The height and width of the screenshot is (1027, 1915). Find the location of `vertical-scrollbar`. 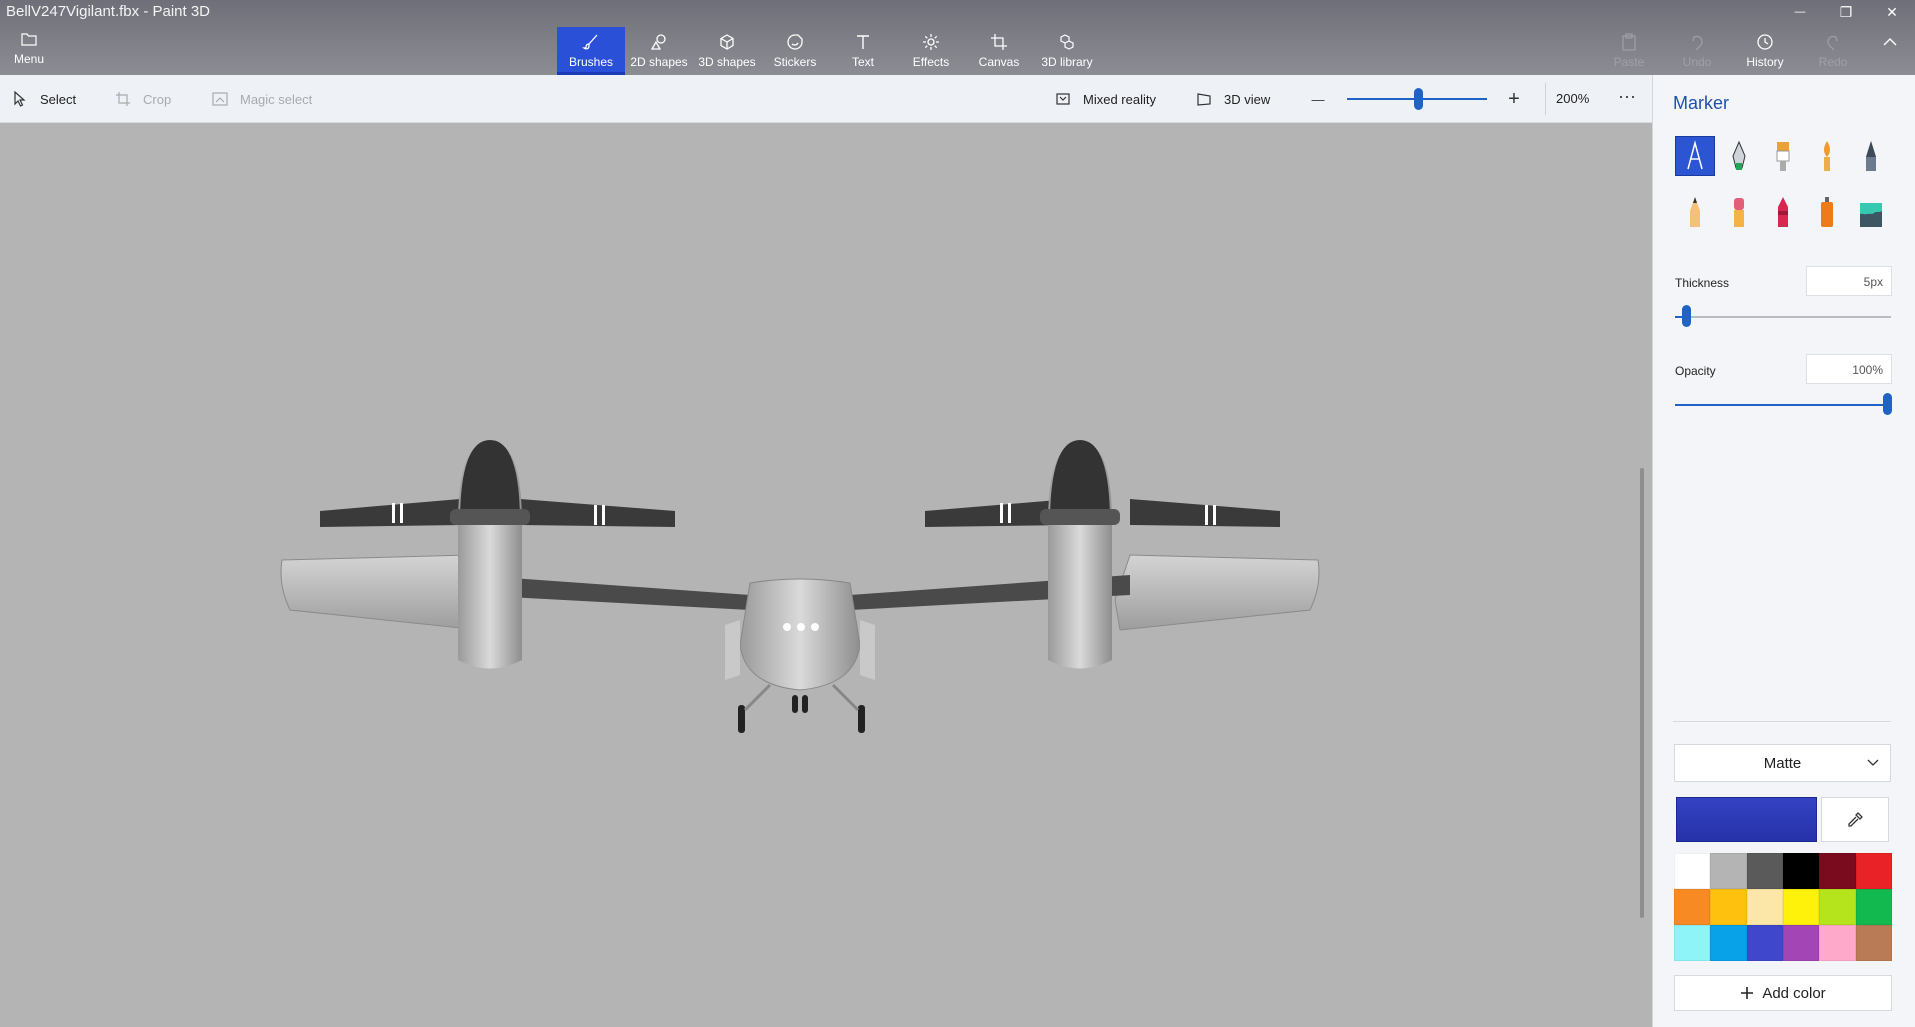

vertical-scrollbar is located at coordinates (1642, 693).